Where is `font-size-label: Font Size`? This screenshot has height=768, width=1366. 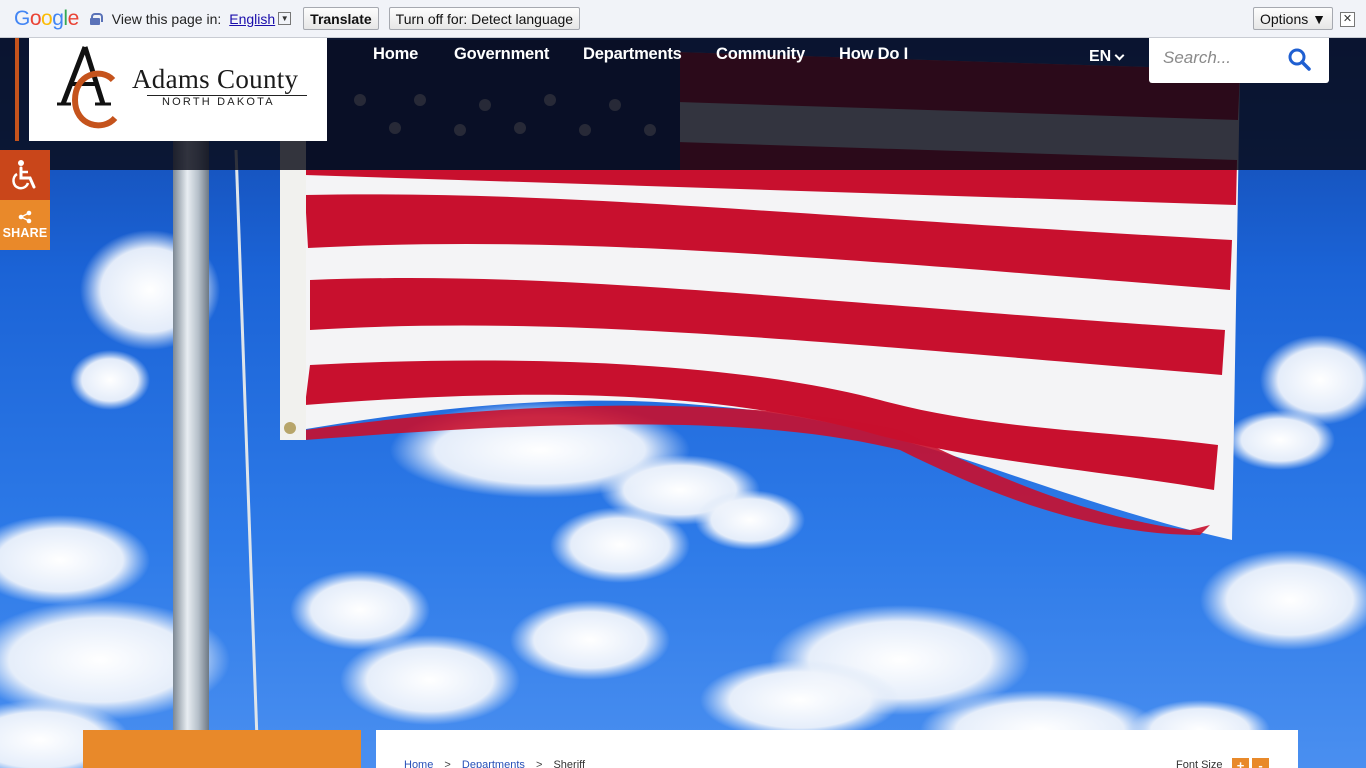 font-size-label: Font Size is located at coordinates (1199, 763).